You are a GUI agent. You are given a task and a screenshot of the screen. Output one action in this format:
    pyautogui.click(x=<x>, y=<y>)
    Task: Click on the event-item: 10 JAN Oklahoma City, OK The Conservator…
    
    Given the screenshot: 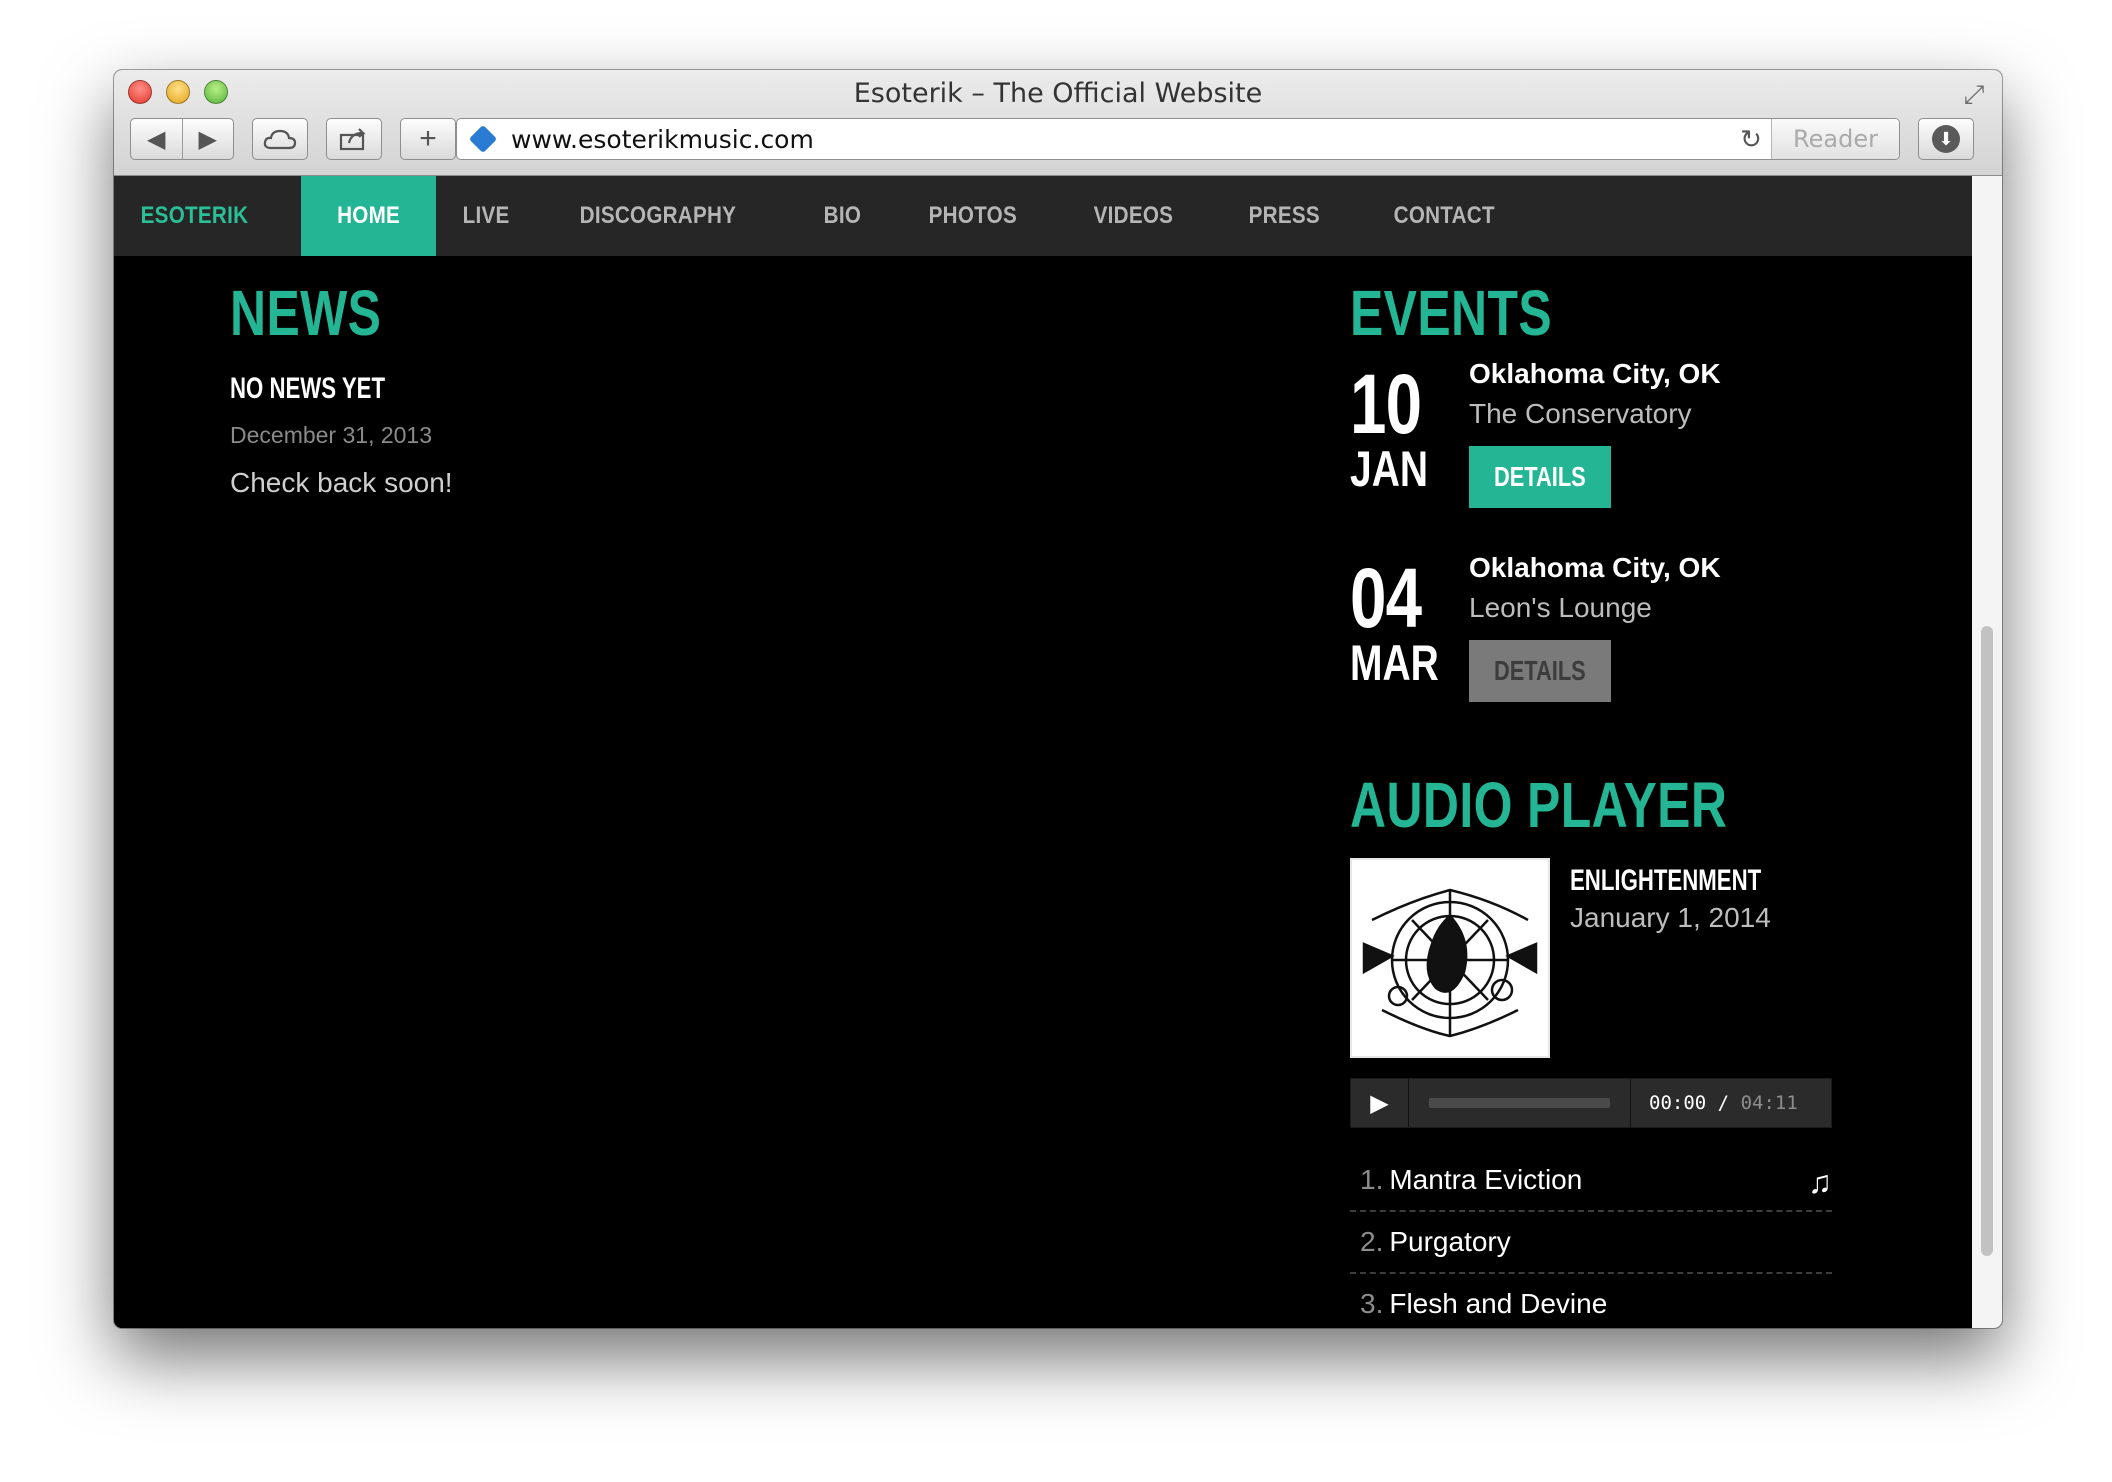 What is the action you would take?
    pyautogui.click(x=1600, y=447)
    